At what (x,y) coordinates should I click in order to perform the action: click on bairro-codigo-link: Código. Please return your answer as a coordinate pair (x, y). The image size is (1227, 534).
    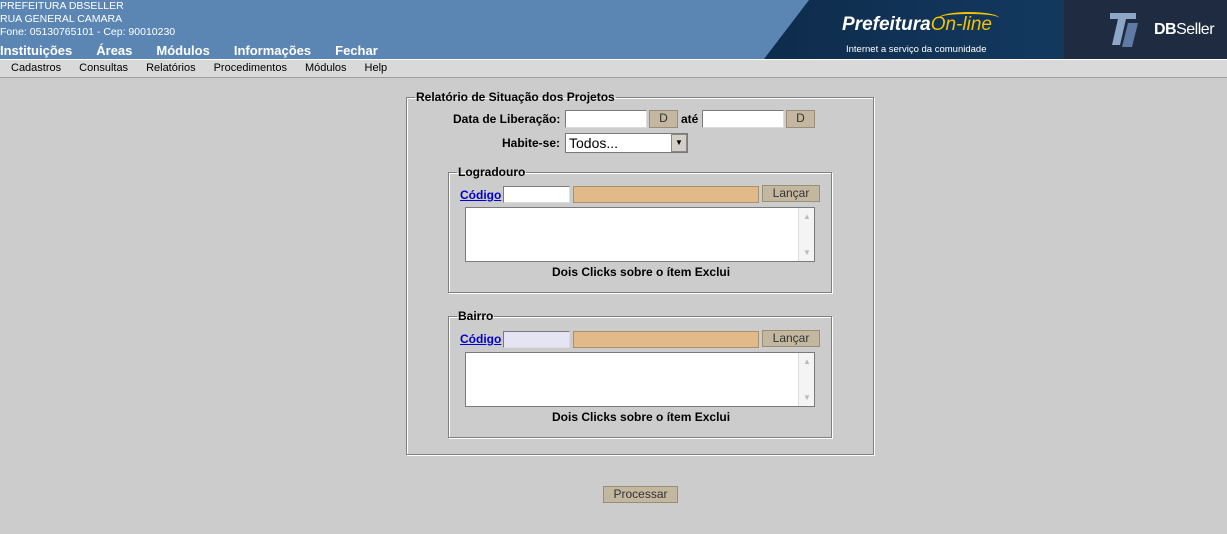
    Looking at the image, I should click on (480, 339).